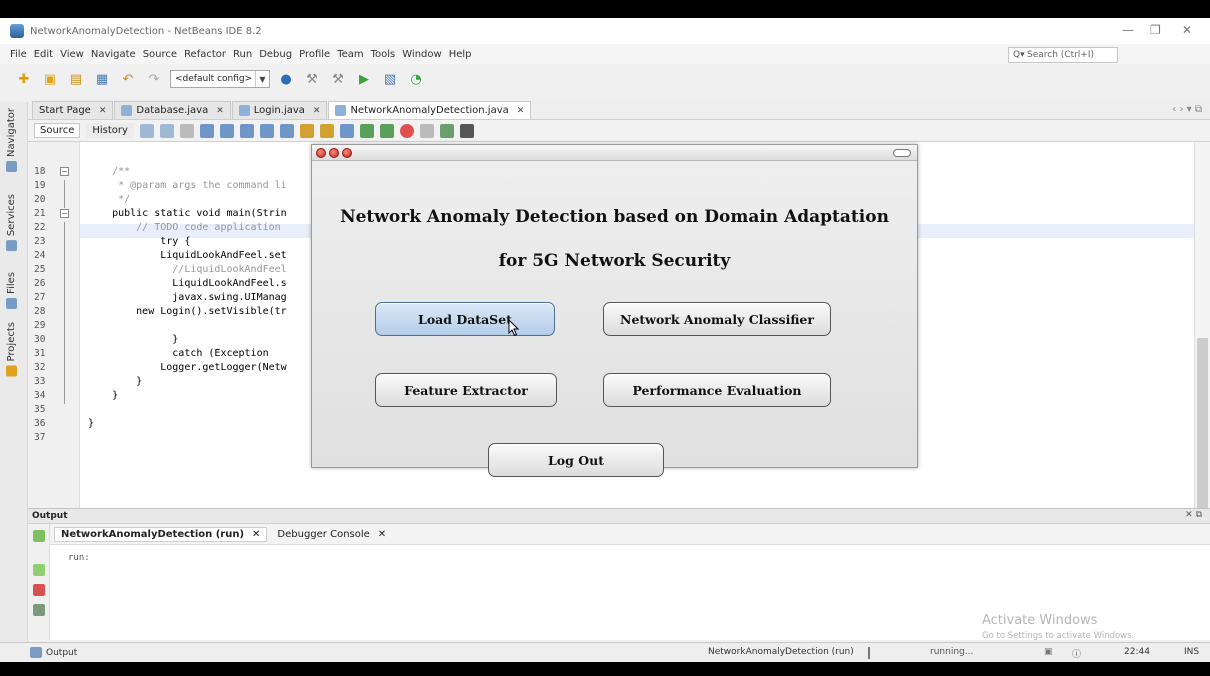 The width and height of the screenshot is (1210, 676). I want to click on menu-edit: Edit, so click(43, 54).